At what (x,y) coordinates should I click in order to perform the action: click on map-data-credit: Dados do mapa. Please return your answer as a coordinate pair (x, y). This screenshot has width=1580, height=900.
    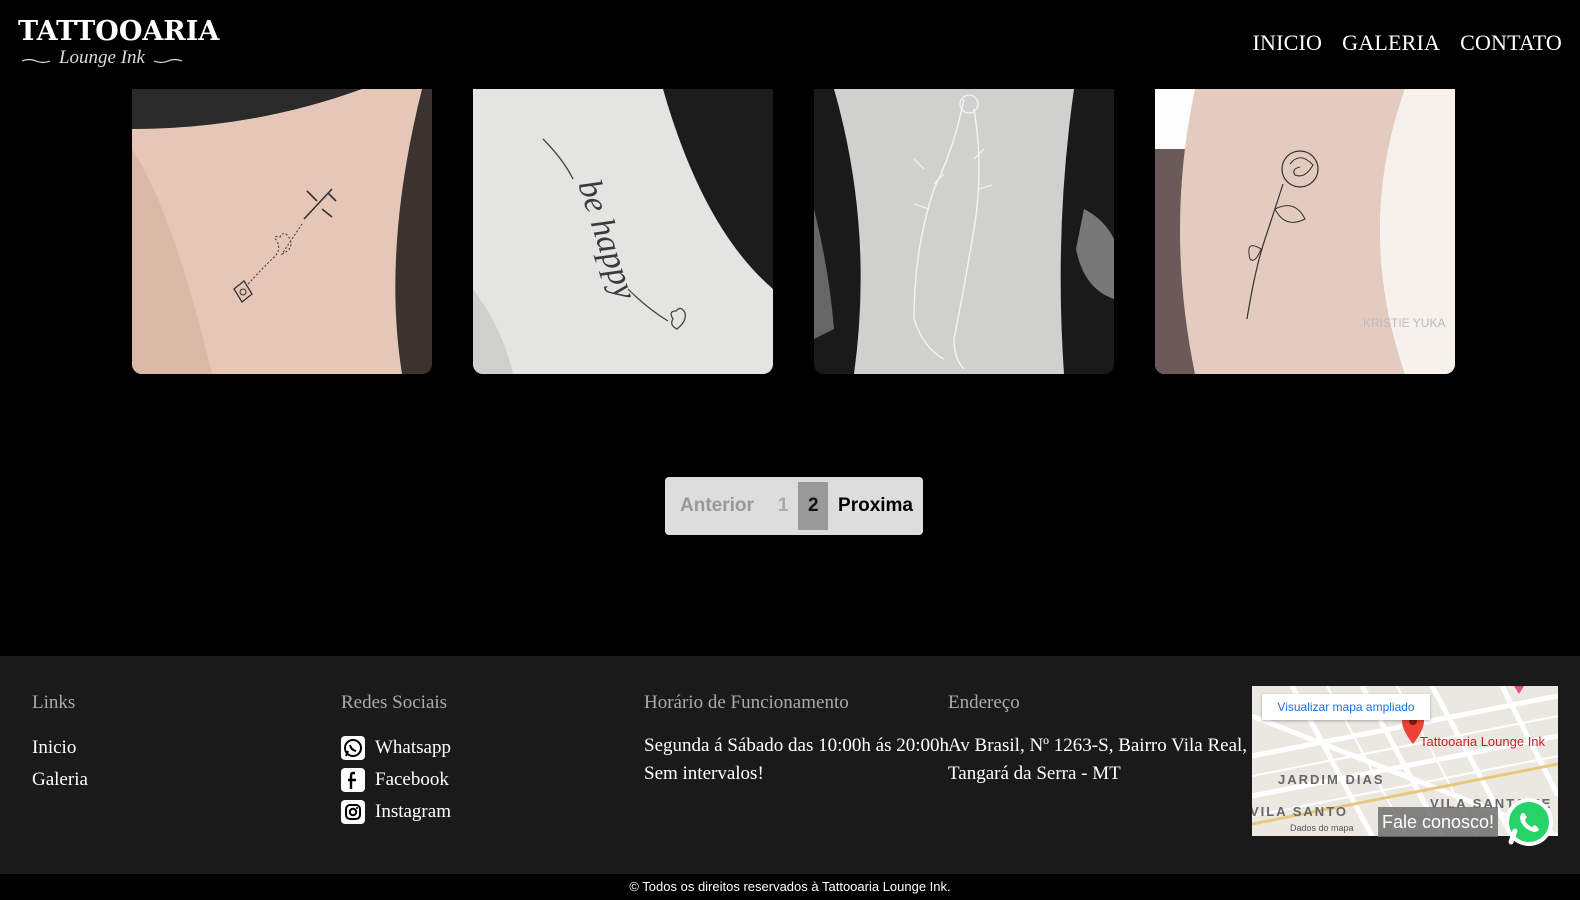
    Looking at the image, I should click on (1322, 828).